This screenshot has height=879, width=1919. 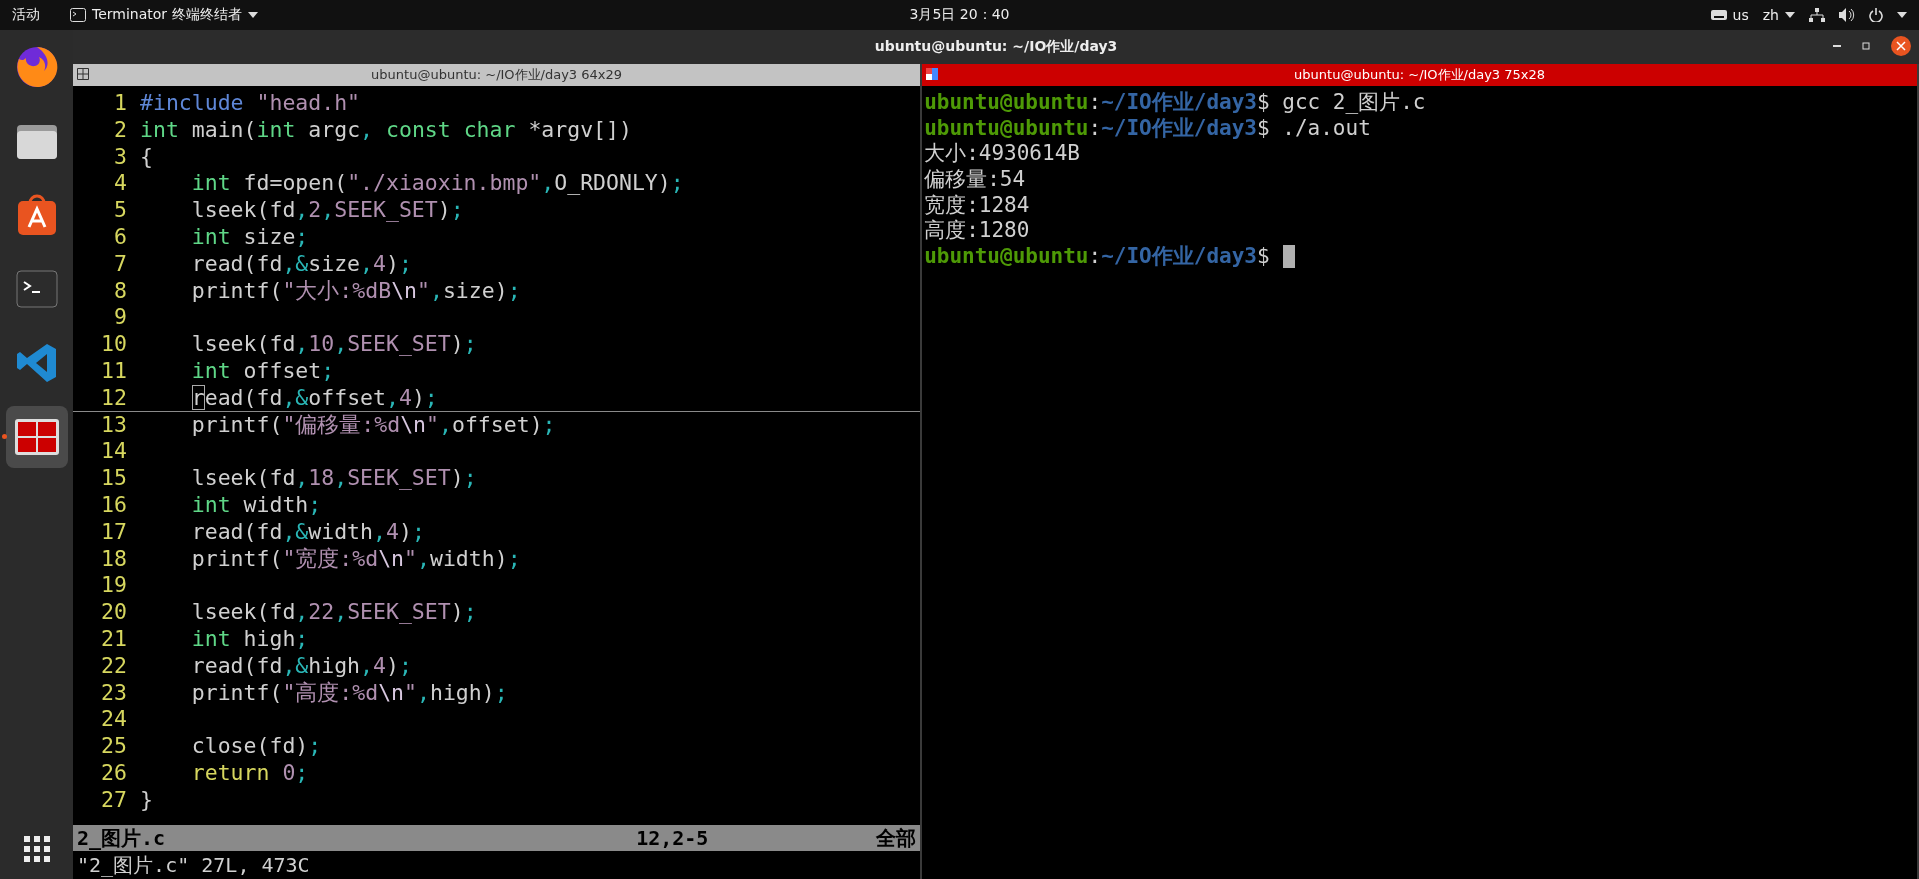 What do you see at coordinates (333, 612) in the screenshot?
I see `code-line: lseek(fd,22,SEEK_SET);` at bounding box center [333, 612].